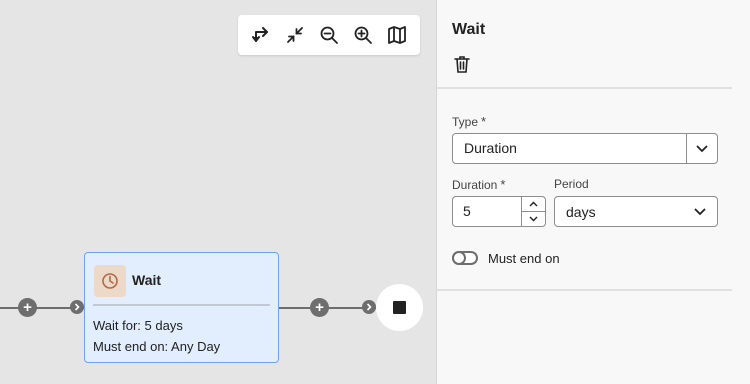 The height and width of the screenshot is (384, 750). Describe the element at coordinates (138, 325) in the screenshot. I see `node-wait-for: Wait for: 5 days` at that location.